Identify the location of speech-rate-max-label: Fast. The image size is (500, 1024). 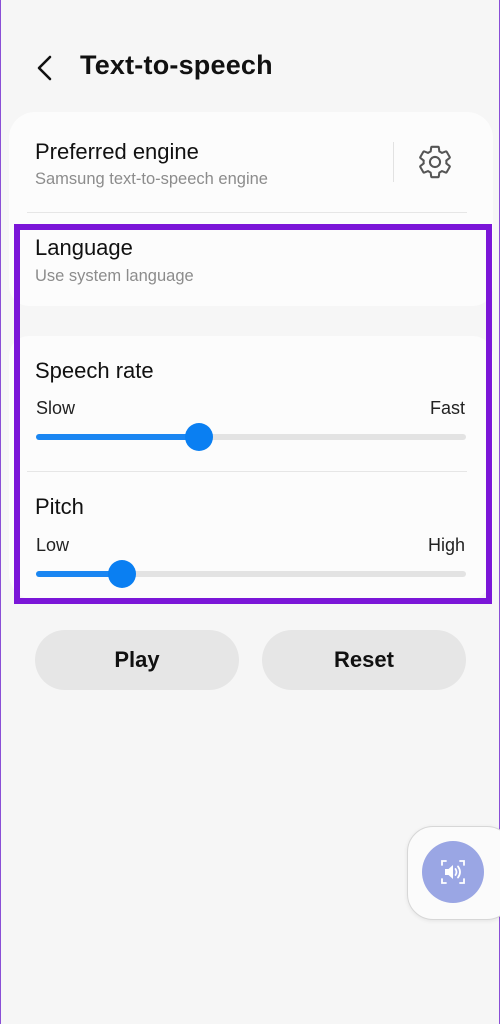
(447, 408).